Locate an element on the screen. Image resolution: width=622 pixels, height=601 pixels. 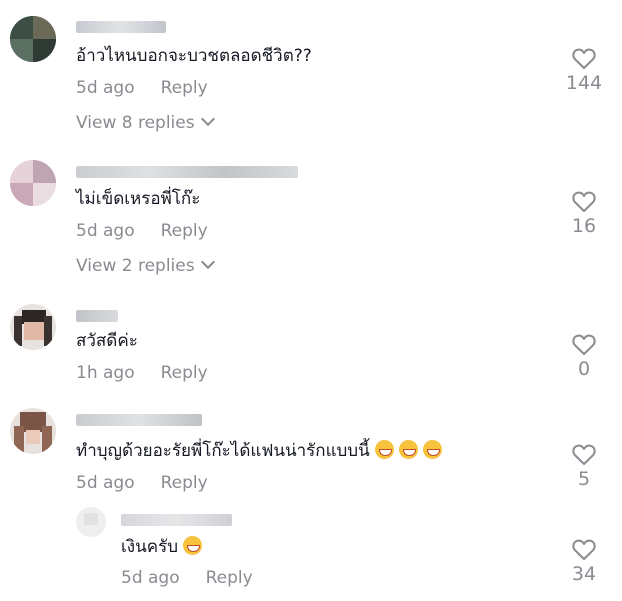
like-count: 0 is located at coordinates (584, 369).